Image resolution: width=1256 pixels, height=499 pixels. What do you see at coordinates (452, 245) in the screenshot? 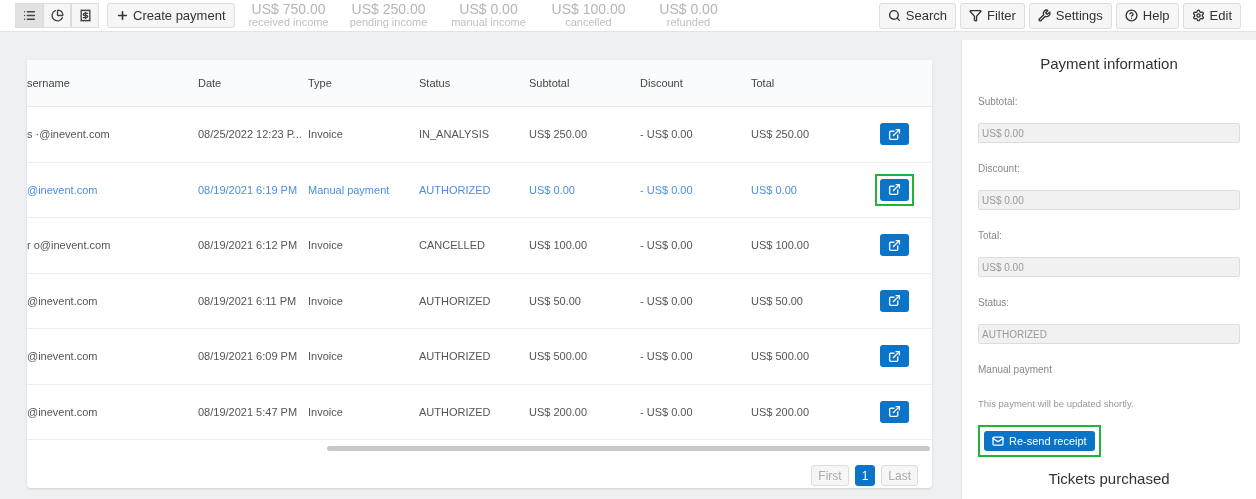
I see `table-cell: CANCELLED` at bounding box center [452, 245].